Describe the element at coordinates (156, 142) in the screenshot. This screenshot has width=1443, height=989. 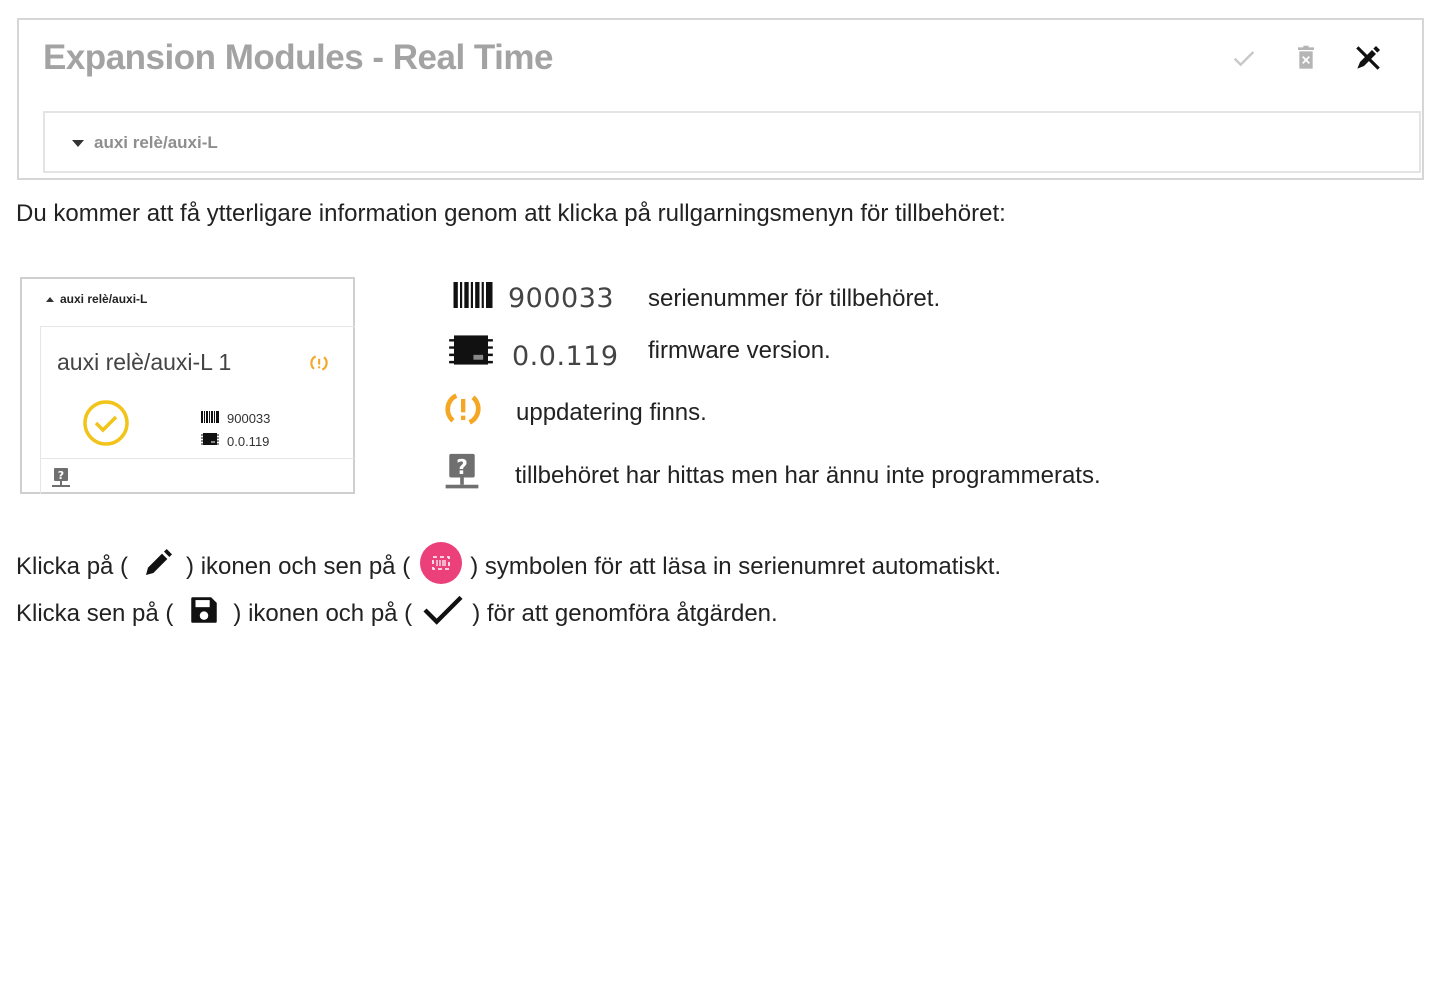
I see `accessory-label: auxi relè/auxi-L` at that location.